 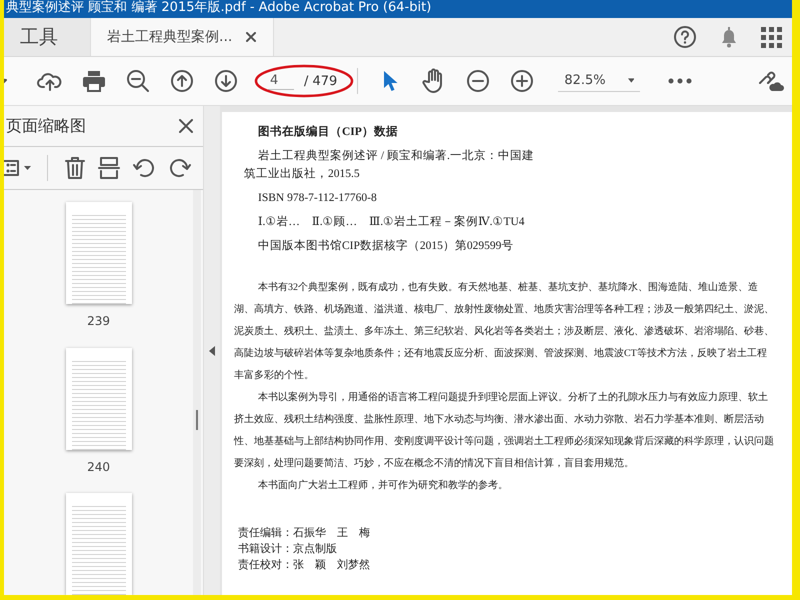 What do you see at coordinates (109, 168) in the screenshot?
I see `insert-page-icon` at bounding box center [109, 168].